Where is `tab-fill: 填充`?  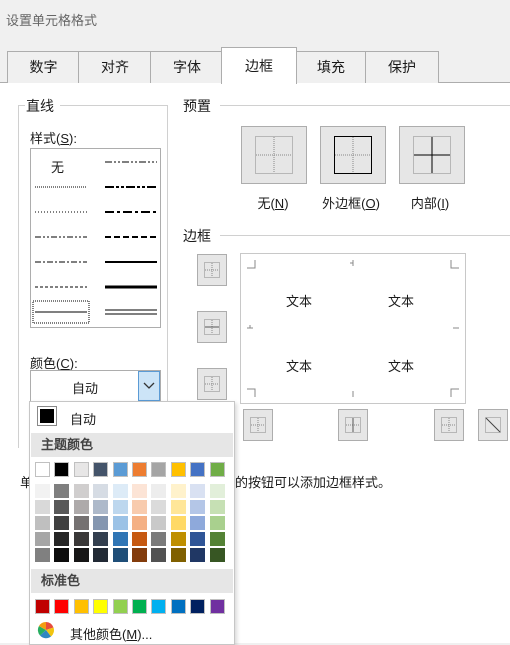 tab-fill: 填充 is located at coordinates (331, 67).